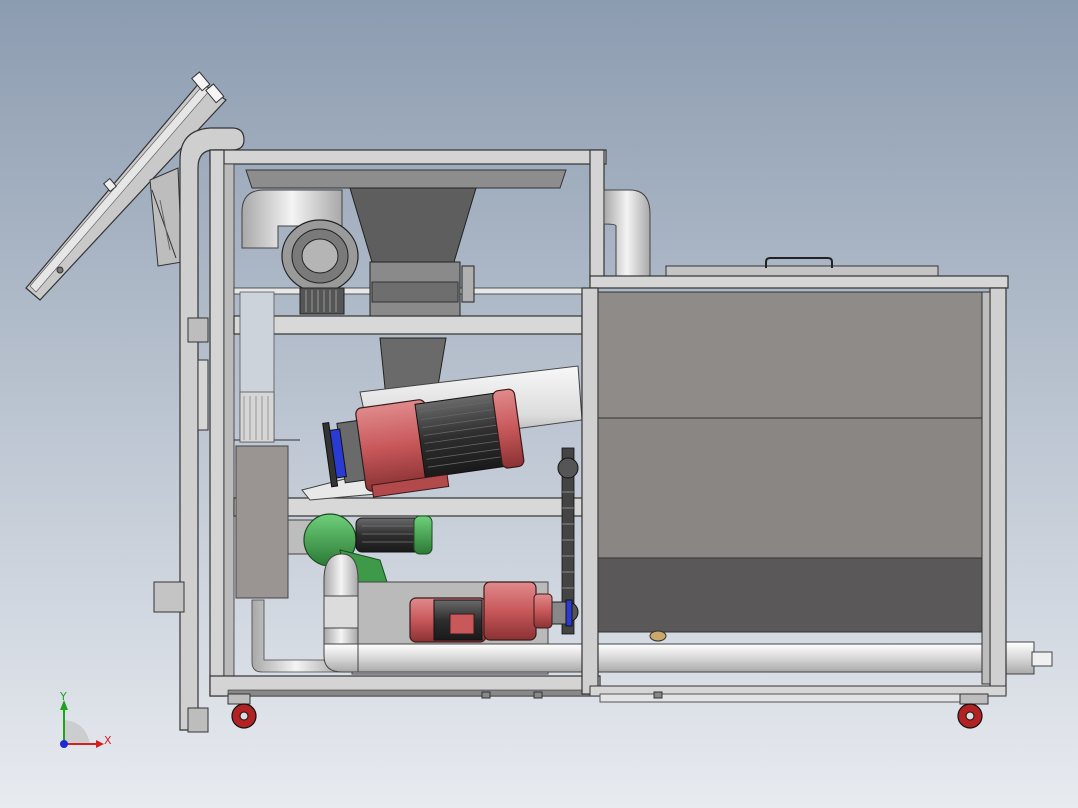 The image size is (1078, 808). I want to click on y-axis-label: Y, so click(63, 696).